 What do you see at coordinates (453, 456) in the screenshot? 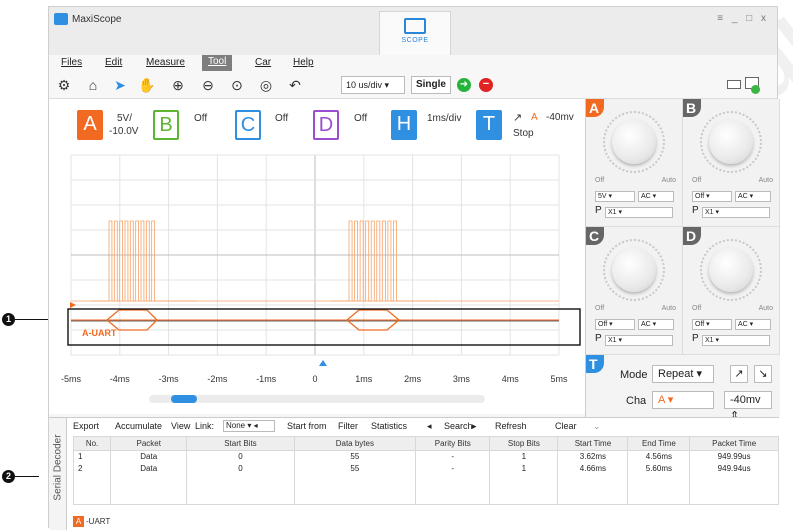
I see `cell: -` at bounding box center [453, 456].